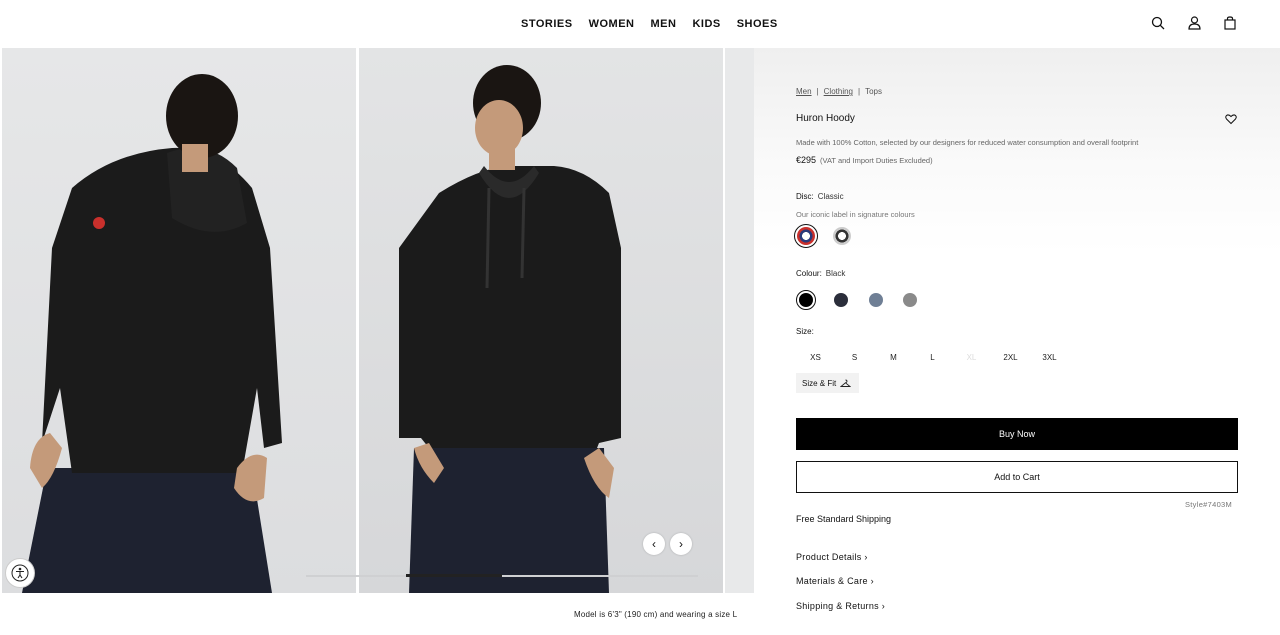 This screenshot has width=1280, height=635. What do you see at coordinates (805, 196) in the screenshot?
I see `disc-label-text: Disc:` at bounding box center [805, 196].